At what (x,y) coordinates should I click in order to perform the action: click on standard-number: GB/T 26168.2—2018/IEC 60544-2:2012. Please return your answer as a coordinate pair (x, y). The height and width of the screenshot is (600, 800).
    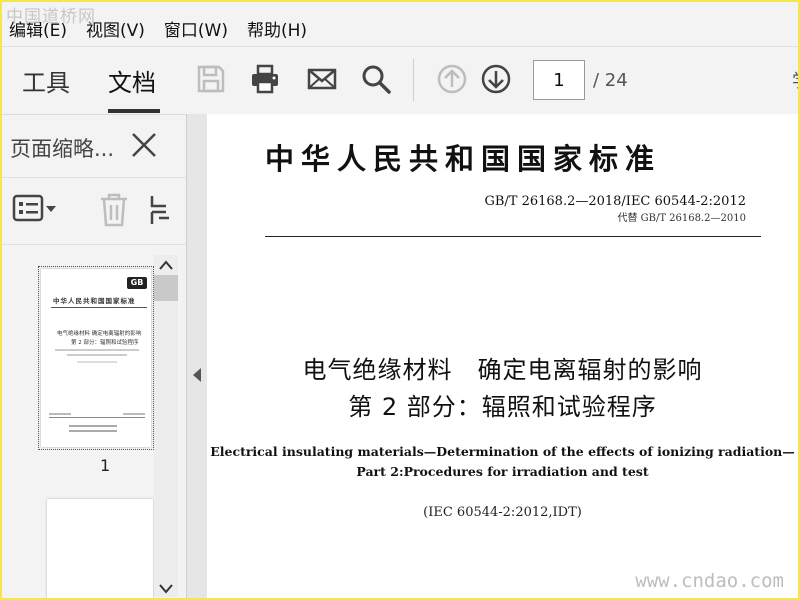
    Looking at the image, I should click on (615, 201).